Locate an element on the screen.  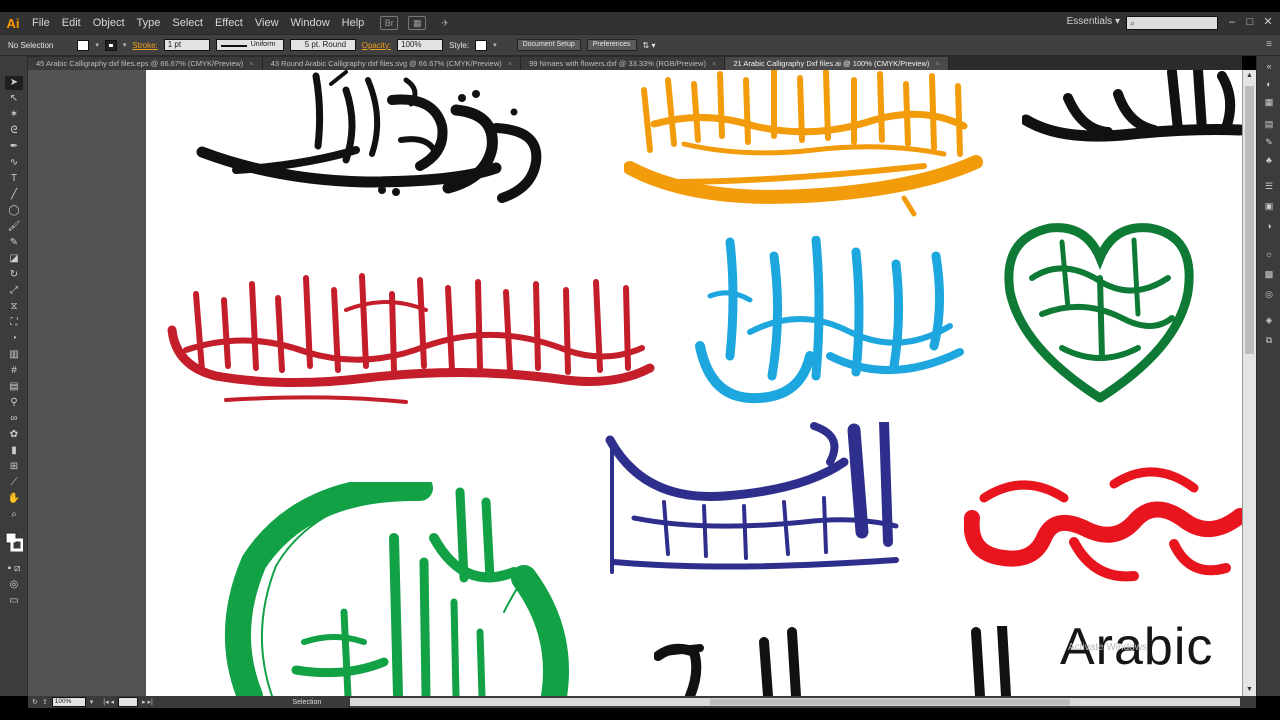
workspace-switcher: Essentials ▾ is located at coordinates (1093, 21).